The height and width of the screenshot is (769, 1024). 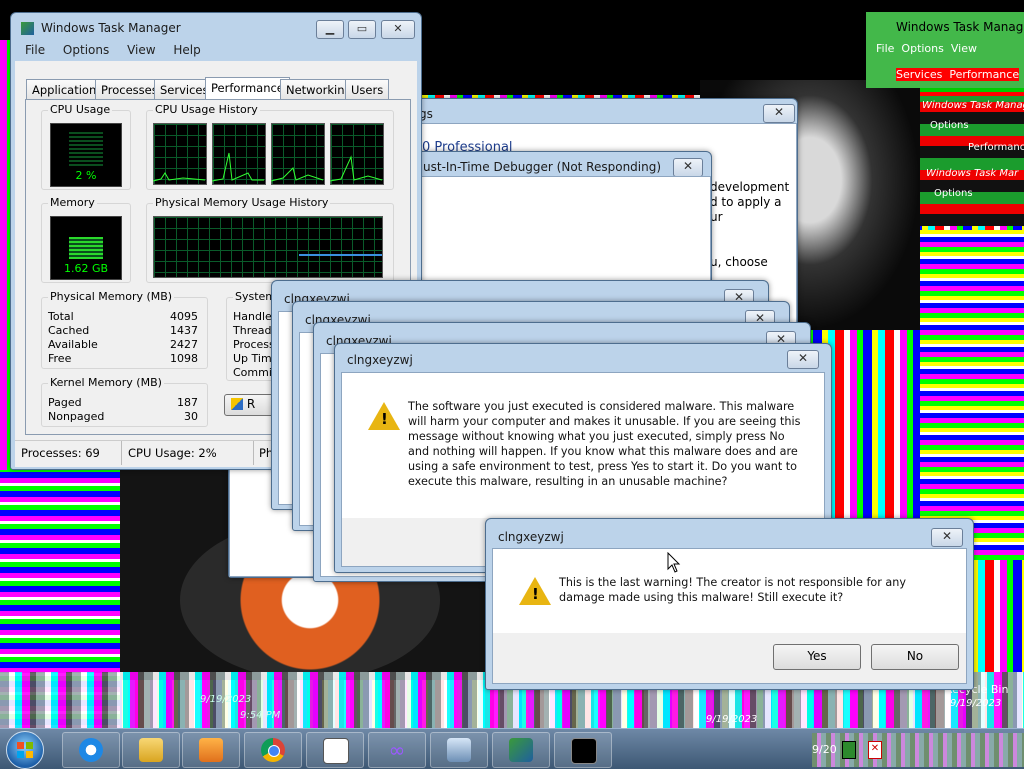 What do you see at coordinates (674, 562) in the screenshot?
I see `mouse-cursor-icon` at bounding box center [674, 562].